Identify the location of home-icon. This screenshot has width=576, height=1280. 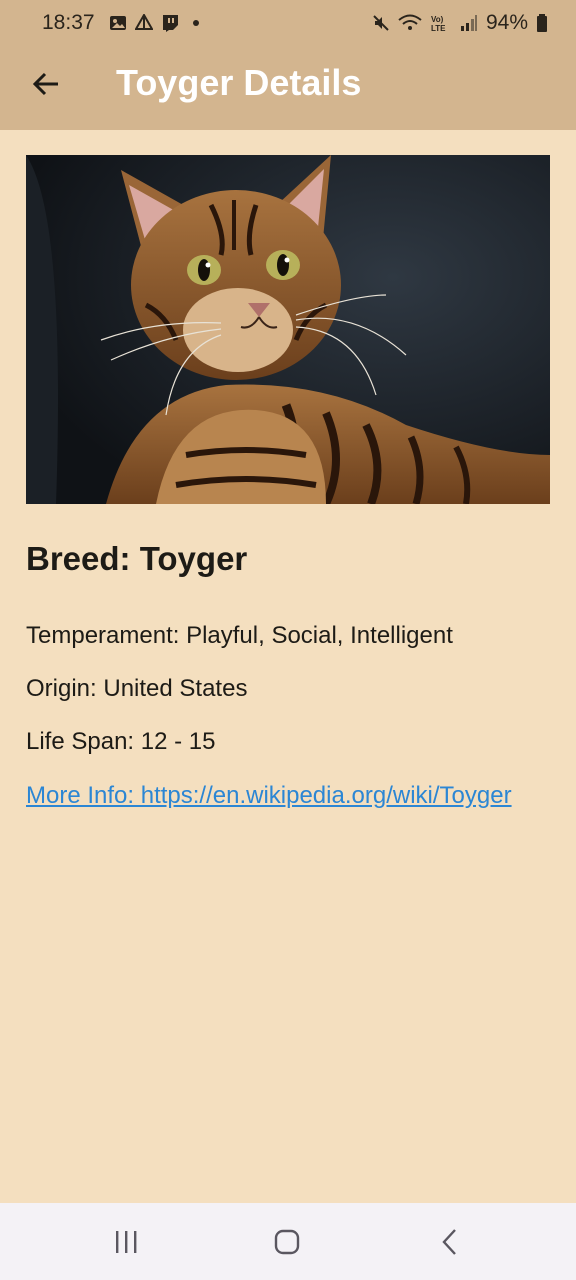
(287, 1242).